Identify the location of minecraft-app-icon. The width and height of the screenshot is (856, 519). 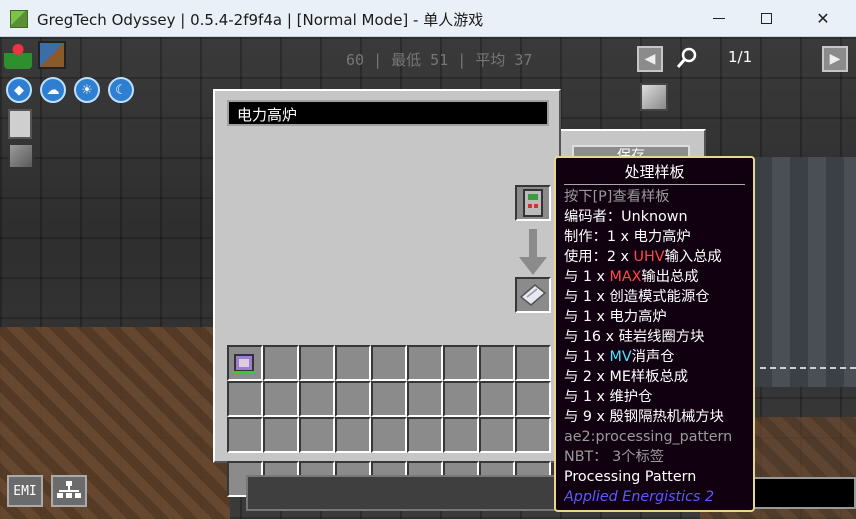
(19, 19).